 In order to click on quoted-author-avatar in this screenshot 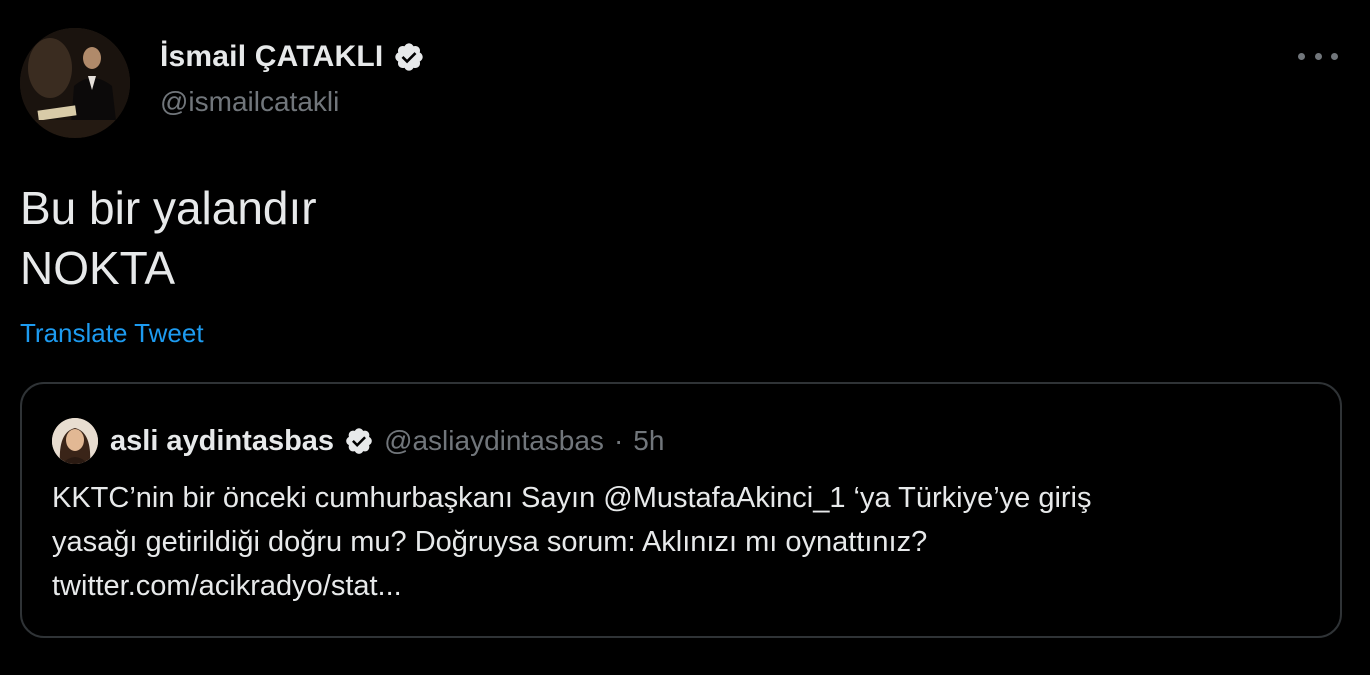, I will do `click(75, 441)`.